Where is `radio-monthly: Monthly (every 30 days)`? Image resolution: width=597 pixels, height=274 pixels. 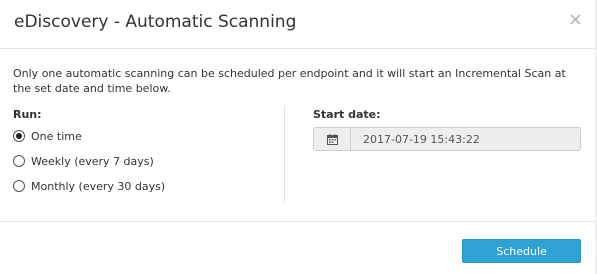
radio-monthly: Monthly (every 30 days) is located at coordinates (89, 186).